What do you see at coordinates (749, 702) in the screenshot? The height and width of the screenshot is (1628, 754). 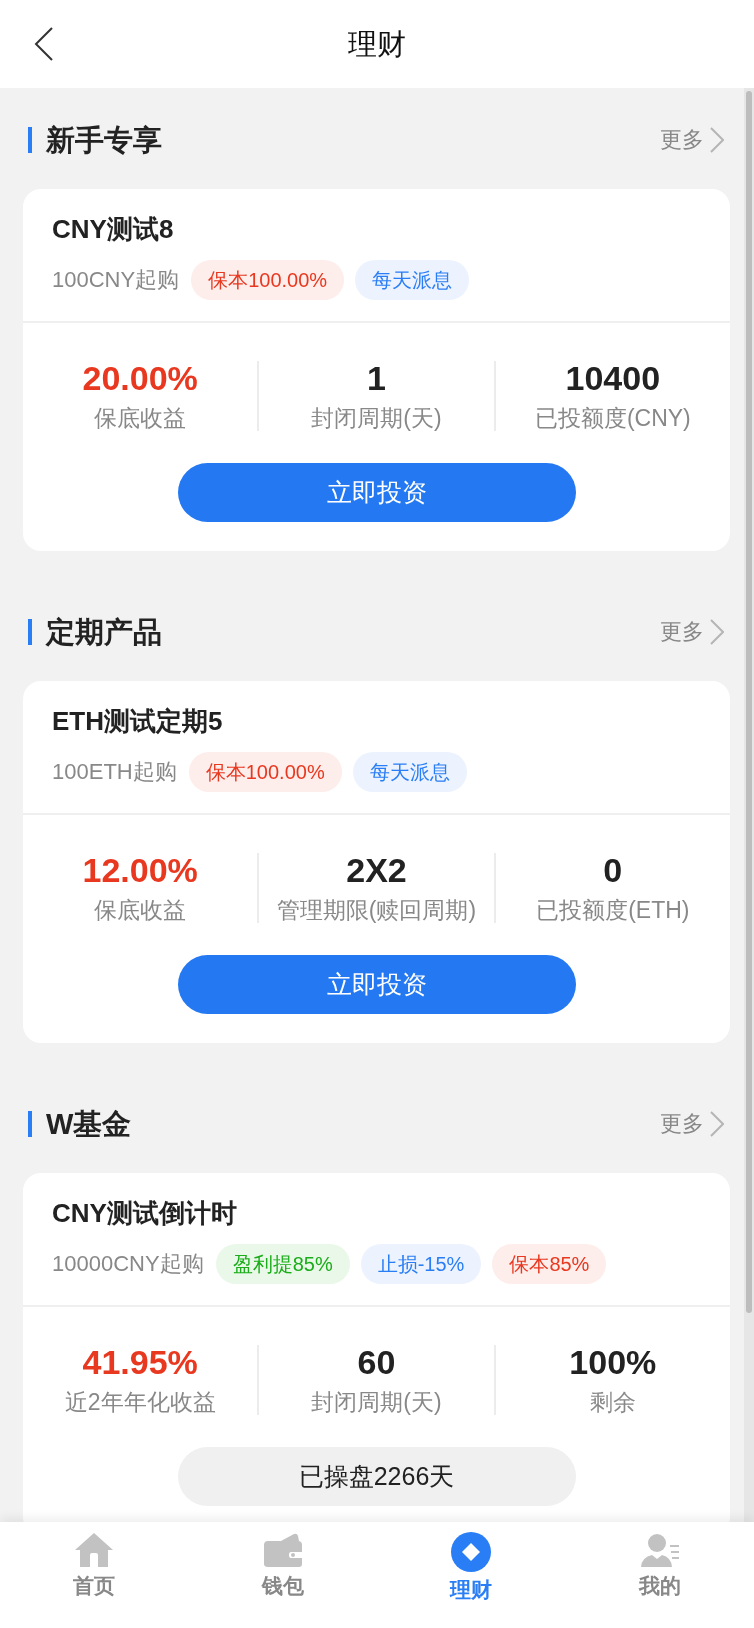 I see `scrollbar-thumb` at bounding box center [749, 702].